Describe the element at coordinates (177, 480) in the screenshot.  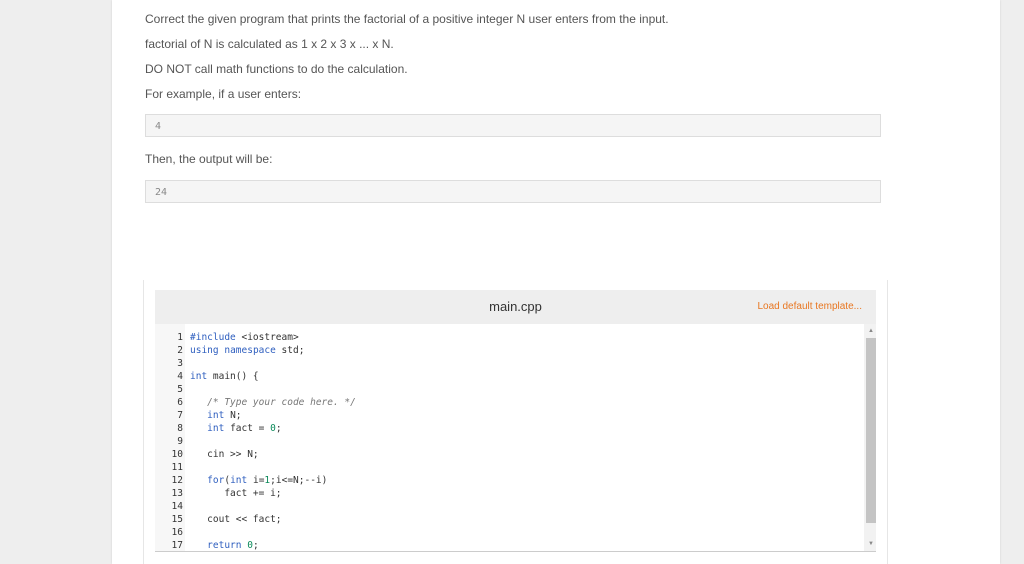
I see `line-number: 12` at that location.